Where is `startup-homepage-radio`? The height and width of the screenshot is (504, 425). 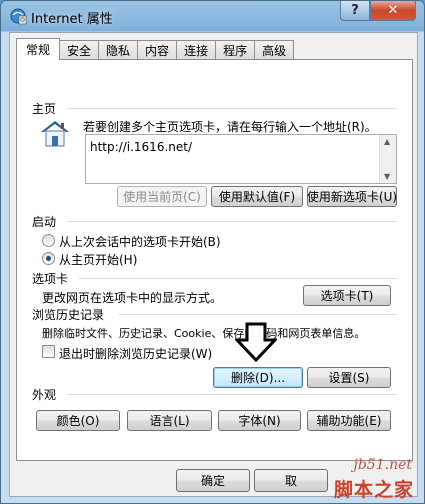 startup-homepage-radio is located at coordinates (48, 258).